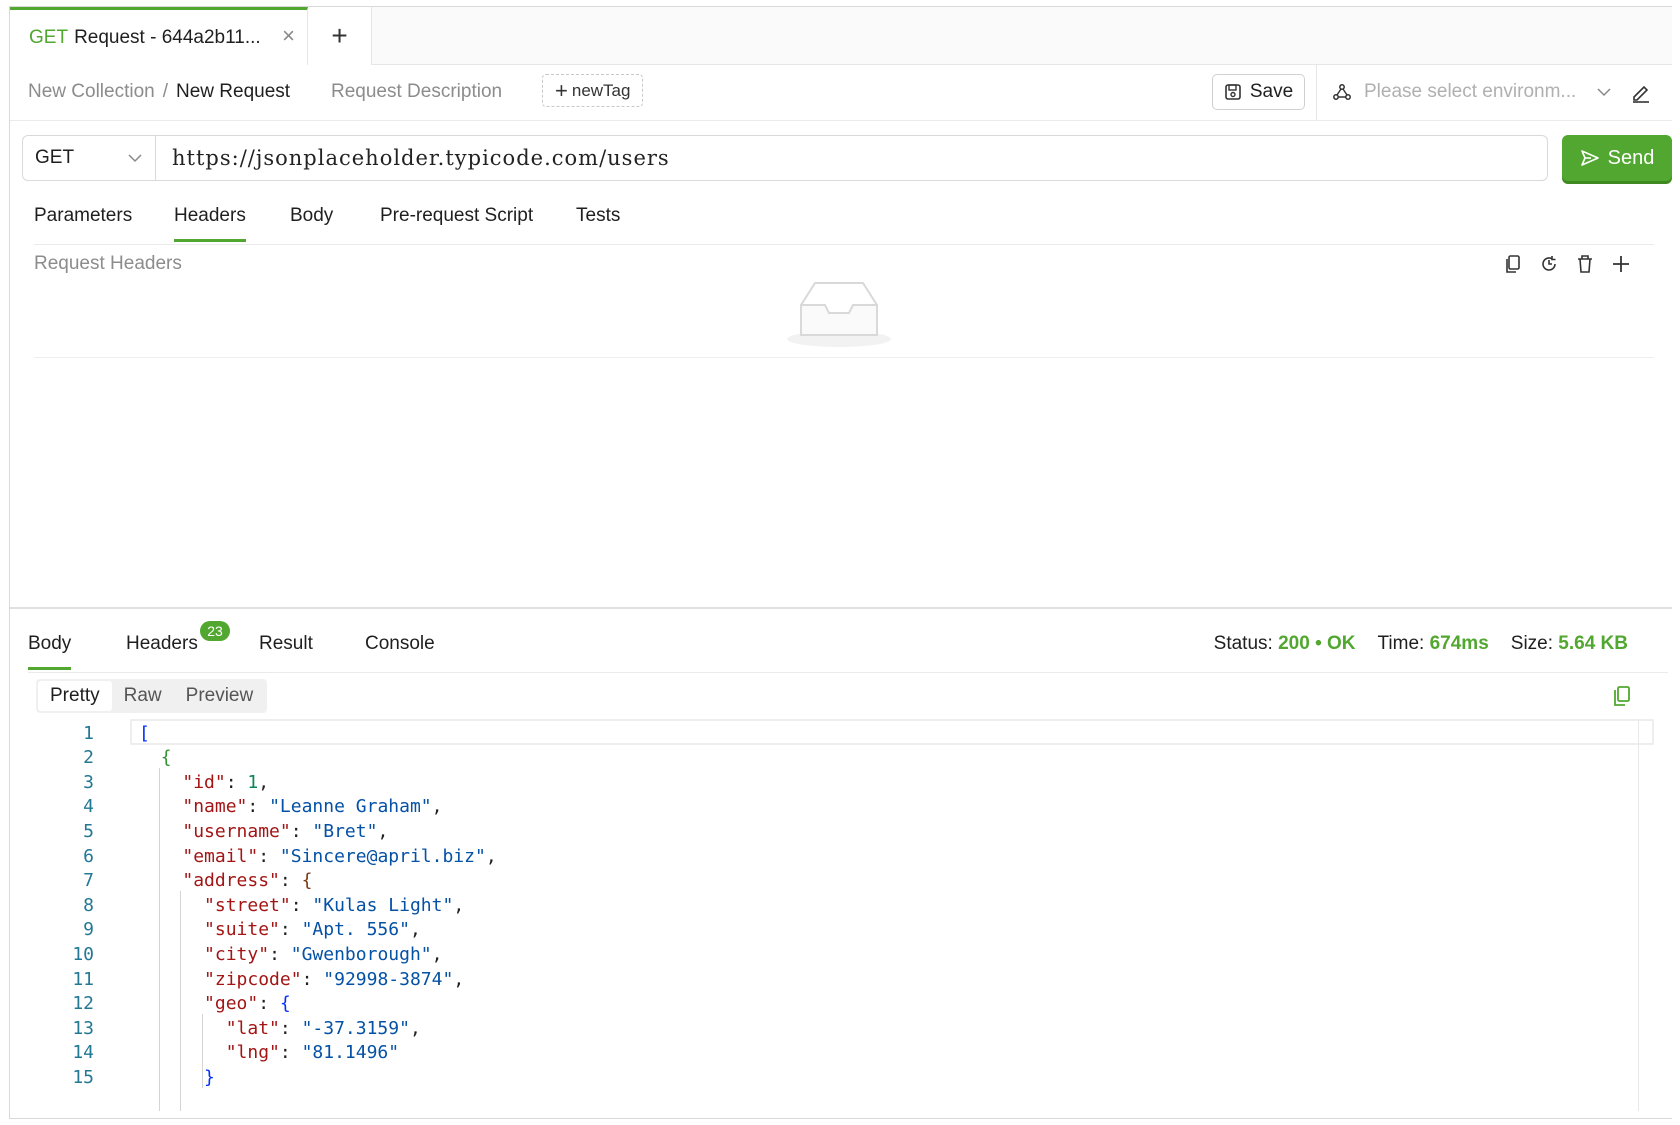 Image resolution: width=1680 pixels, height=1125 pixels. I want to click on tab-pre-request-script: Pre-request Script, so click(456, 222).